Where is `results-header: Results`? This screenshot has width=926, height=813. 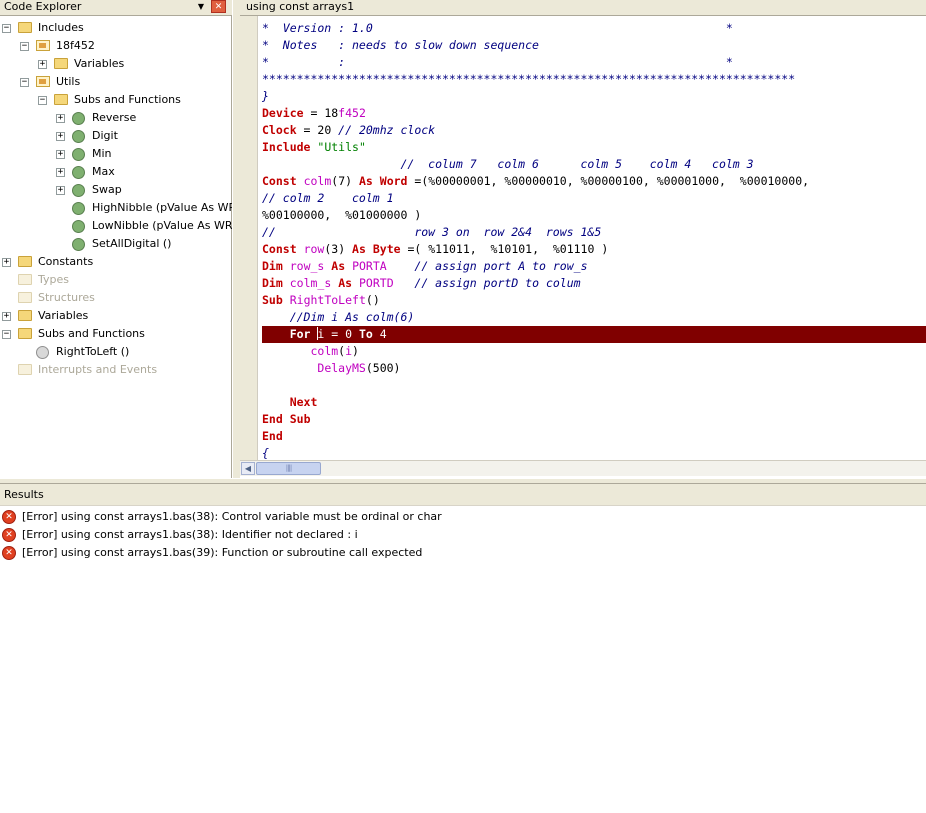 results-header: Results is located at coordinates (463, 495).